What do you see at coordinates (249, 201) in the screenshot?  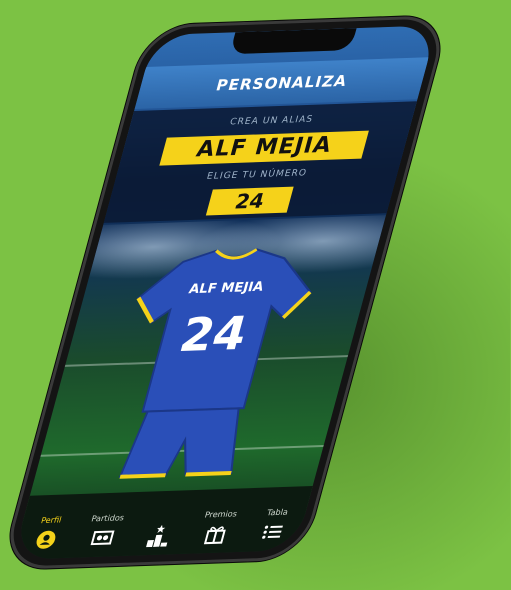 I see `number-input: 24` at bounding box center [249, 201].